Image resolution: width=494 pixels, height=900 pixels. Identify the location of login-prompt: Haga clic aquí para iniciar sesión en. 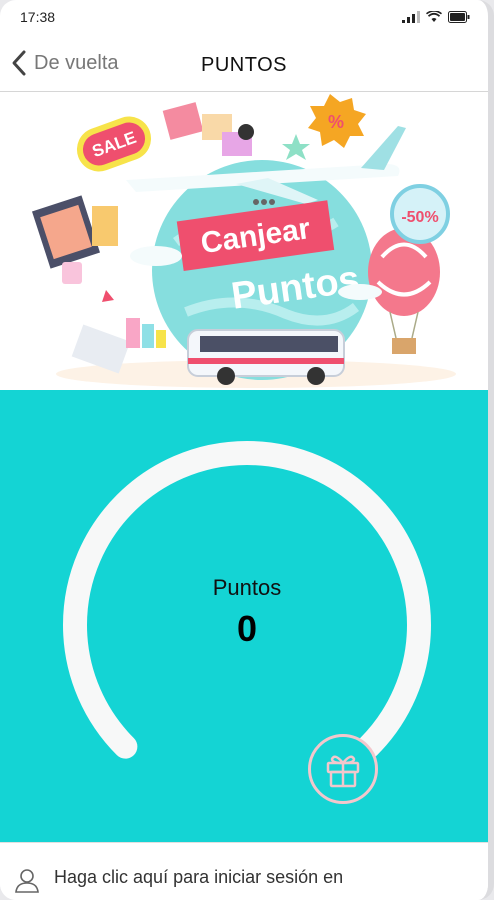
(244, 871).